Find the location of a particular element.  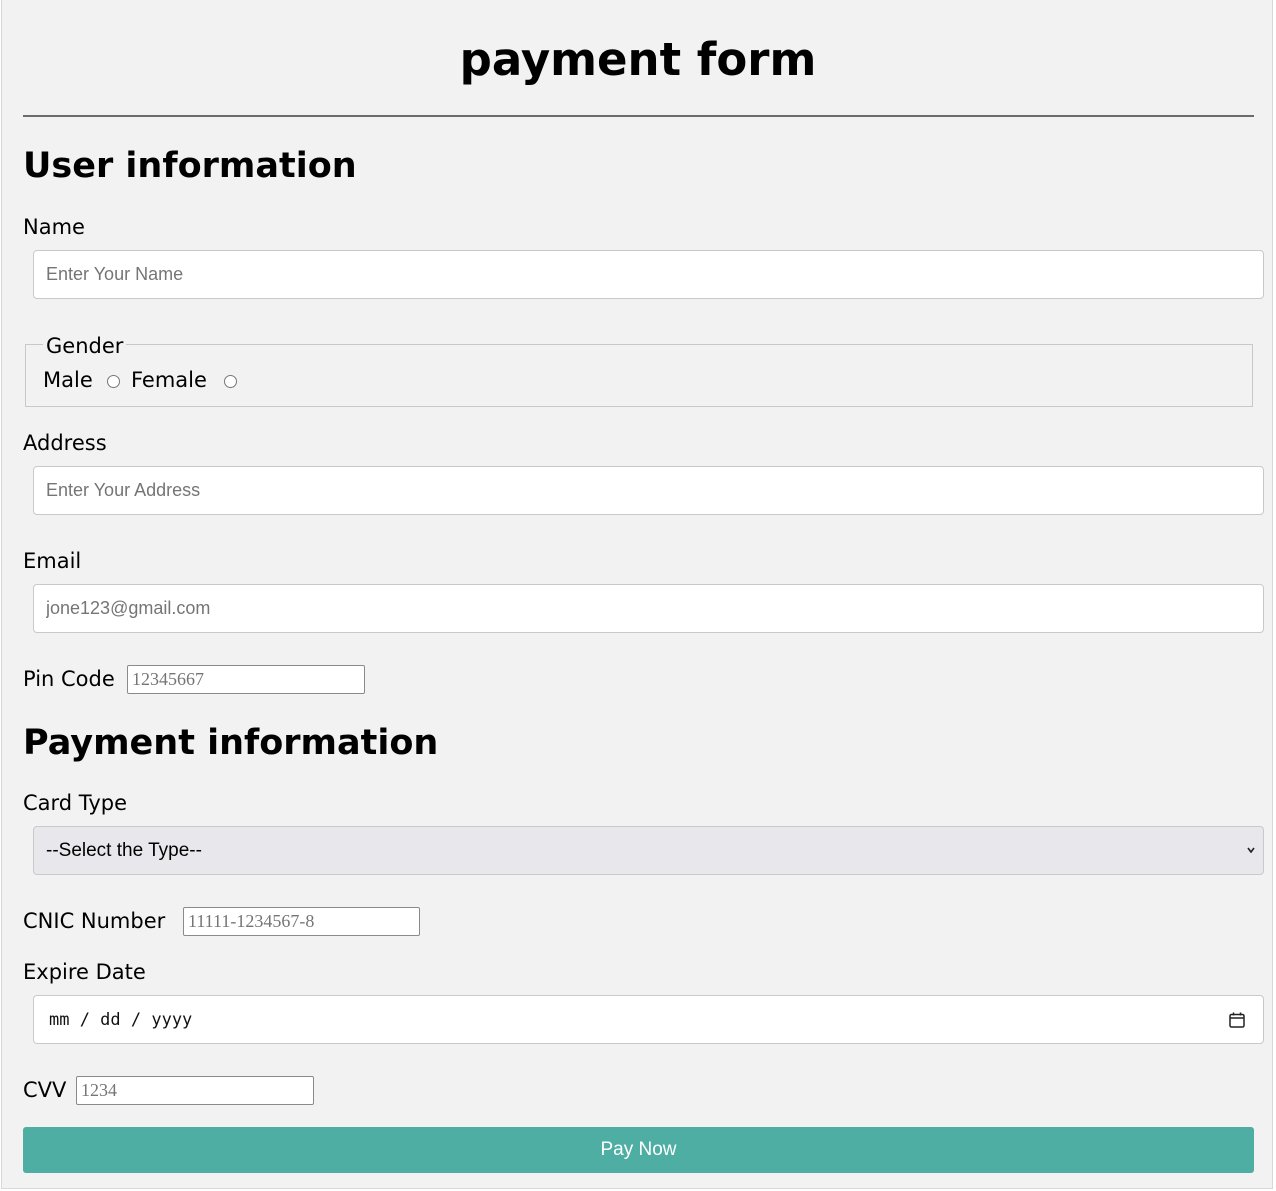

expire-date-label: Expire Date is located at coordinates (84, 972).